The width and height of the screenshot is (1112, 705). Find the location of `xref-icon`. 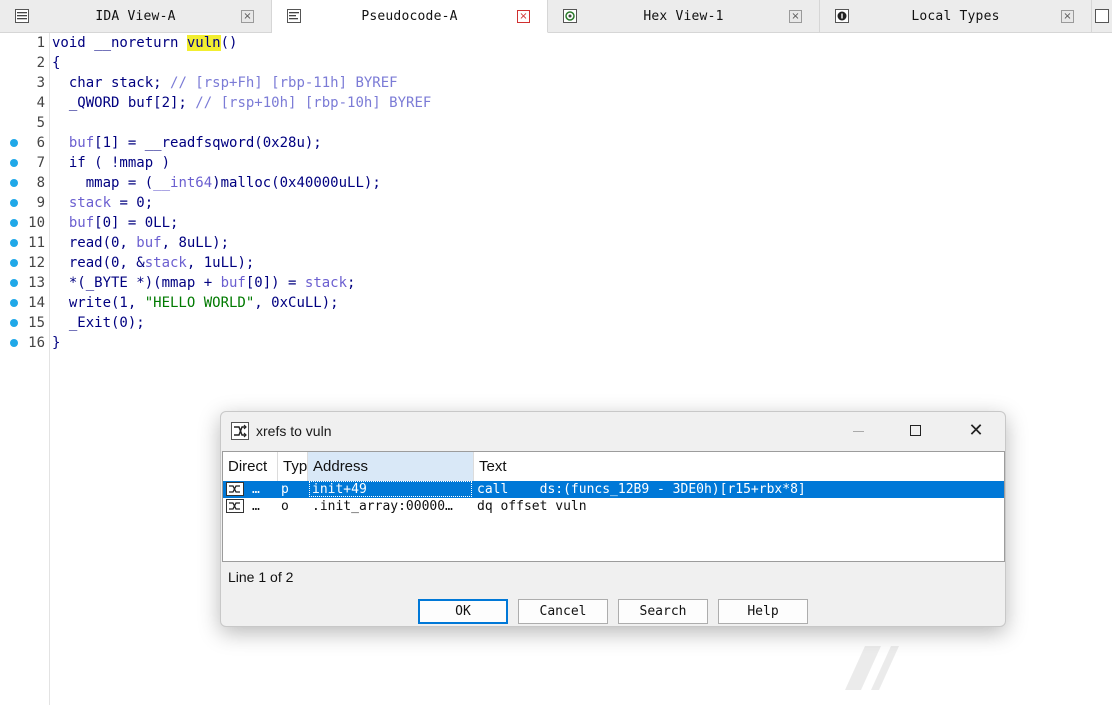

xref-icon is located at coordinates (235, 489).